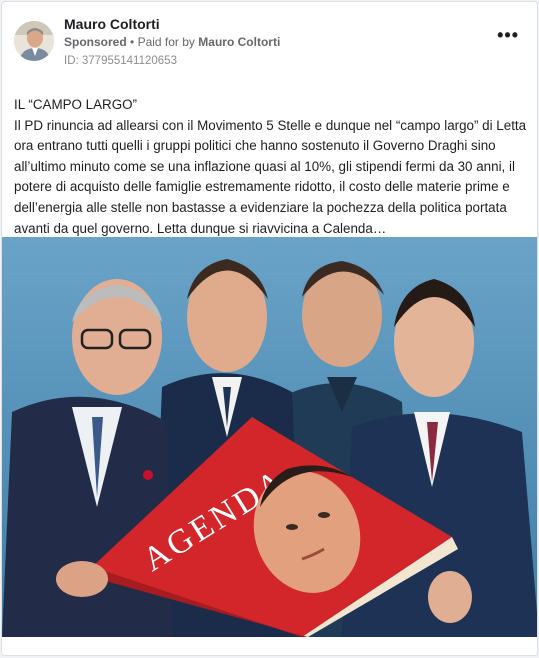  What do you see at coordinates (239, 42) in the screenshot?
I see `paid-for-name: Mauro Coltorti` at bounding box center [239, 42].